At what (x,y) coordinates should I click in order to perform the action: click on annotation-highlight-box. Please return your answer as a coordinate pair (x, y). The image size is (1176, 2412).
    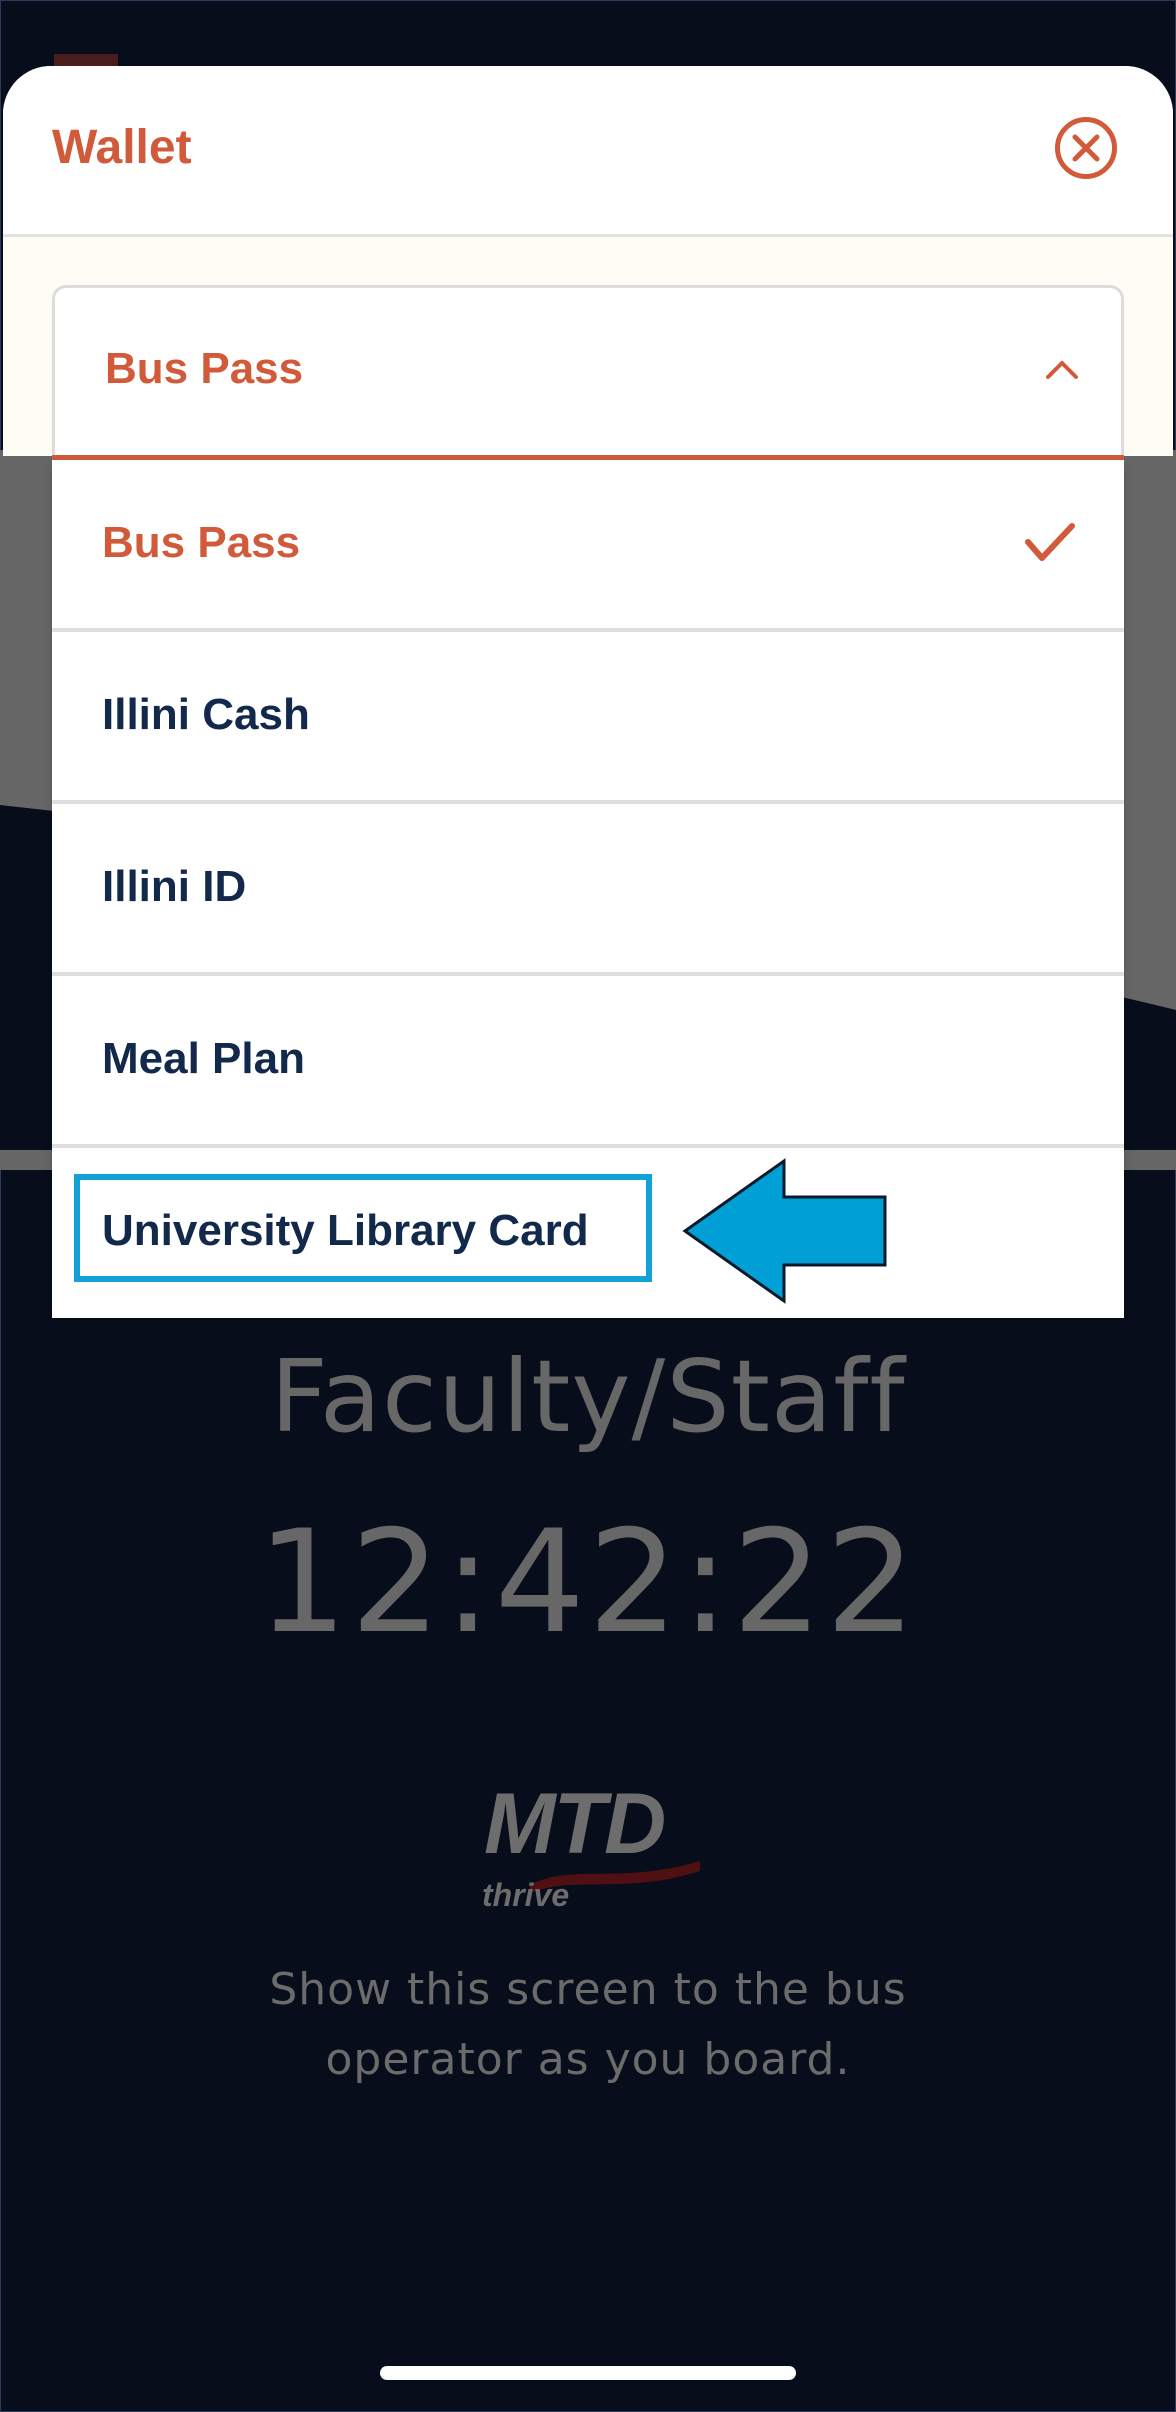
    Looking at the image, I should click on (363, 1228).